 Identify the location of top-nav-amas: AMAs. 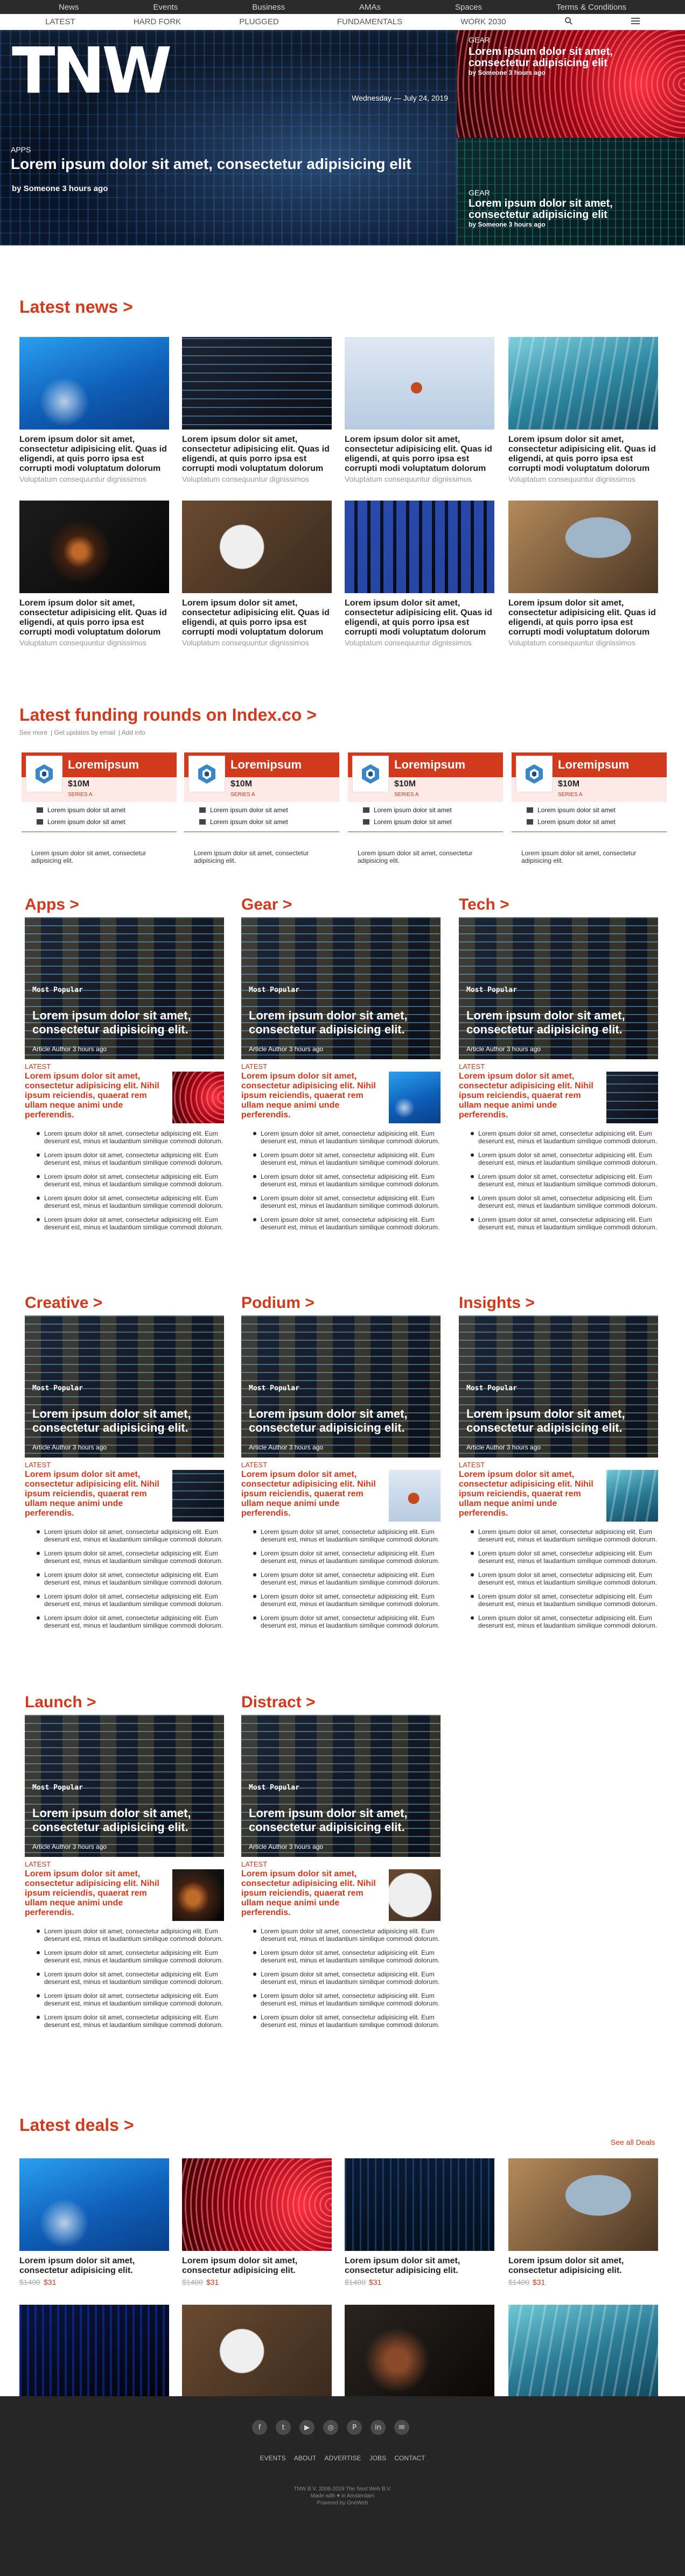
(370, 8).